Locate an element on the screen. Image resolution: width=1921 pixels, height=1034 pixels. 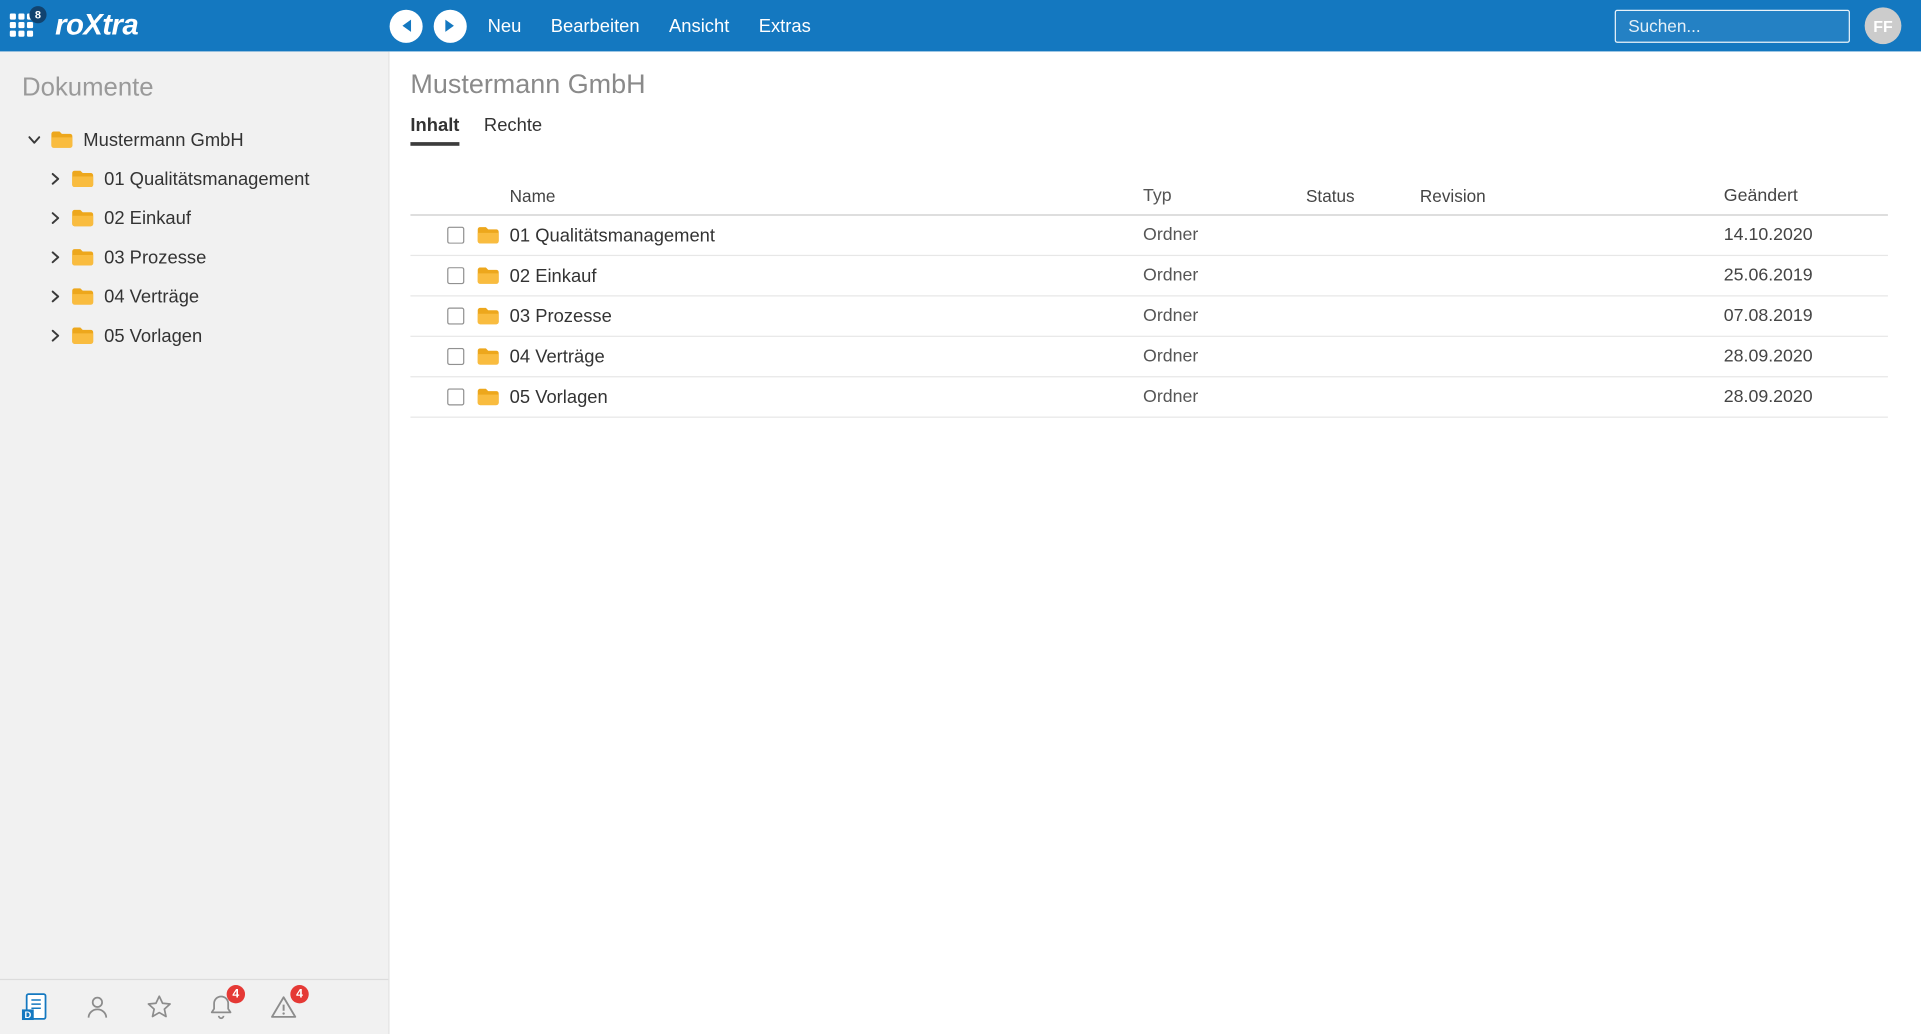
tree-item-label: 01 Qualitätsmanagement is located at coordinates (207, 179).